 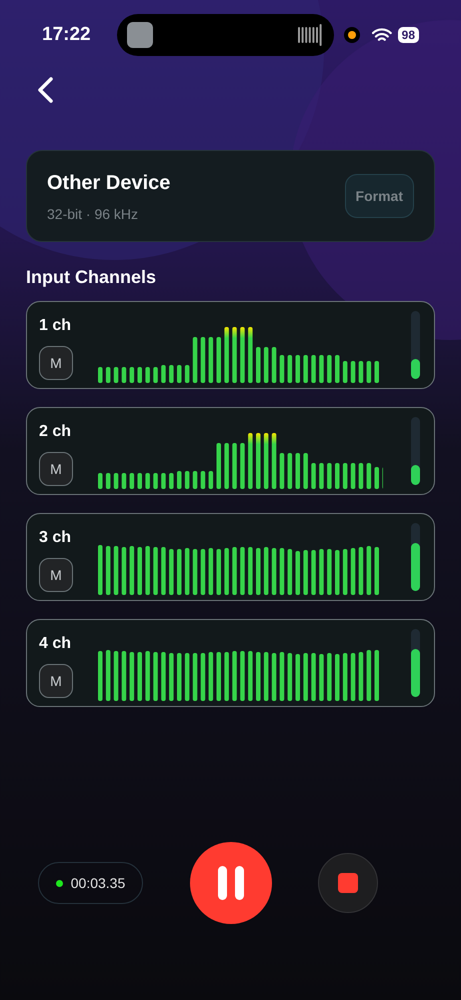 I want to click on channel-name: 3 ch, so click(x=55, y=538).